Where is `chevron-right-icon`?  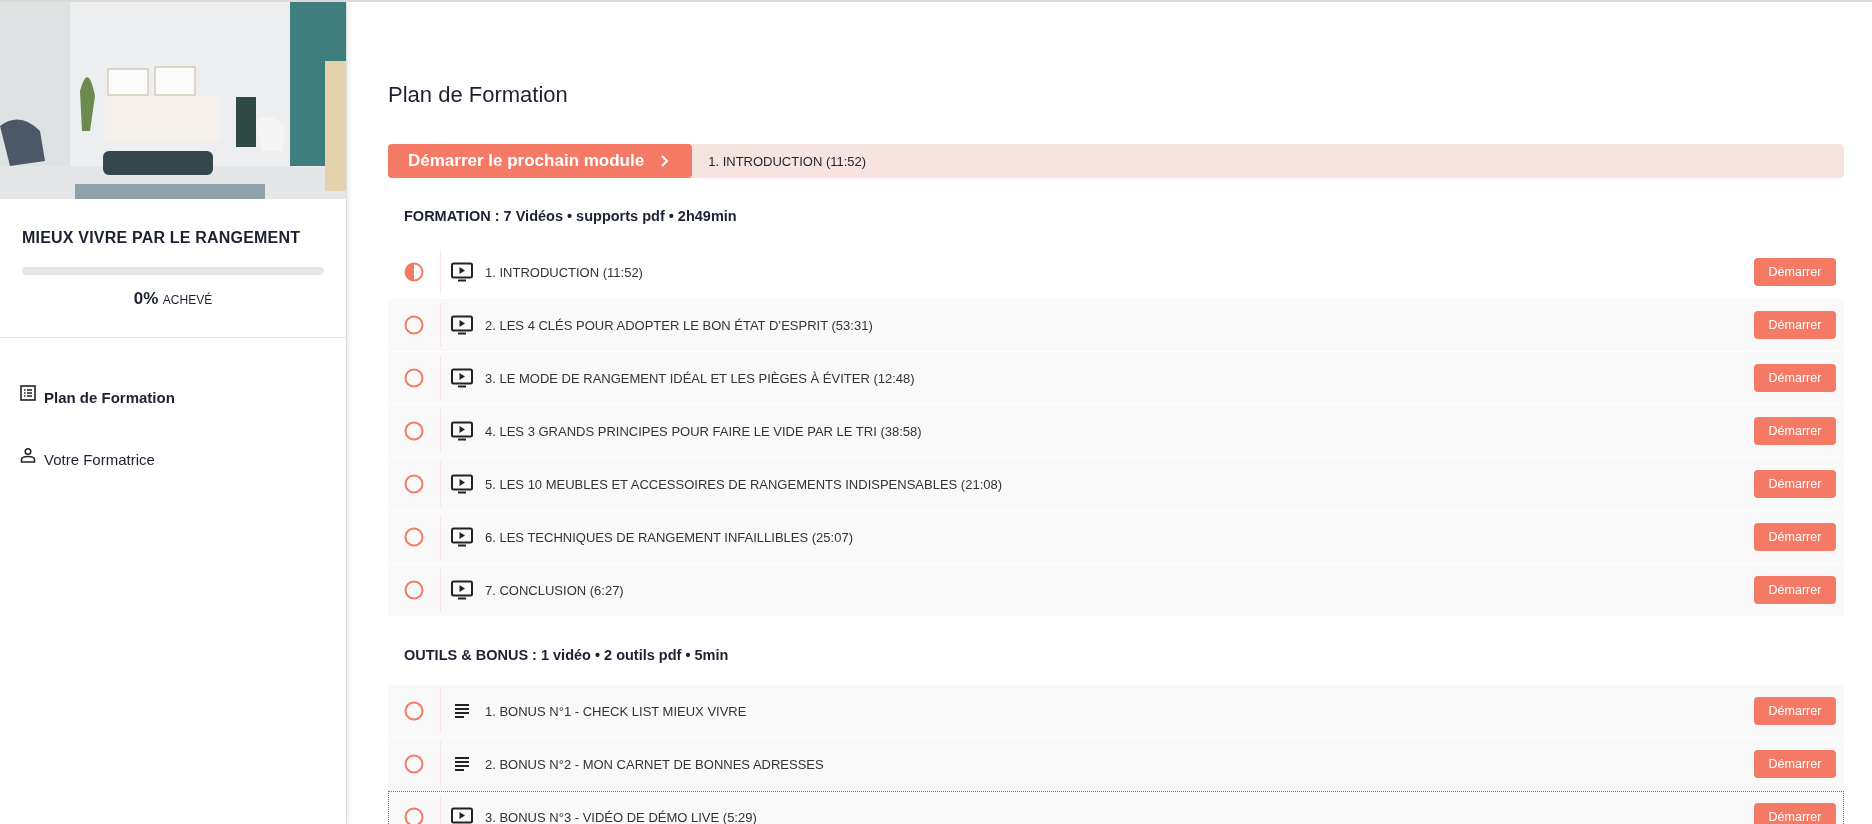 chevron-right-icon is located at coordinates (665, 161).